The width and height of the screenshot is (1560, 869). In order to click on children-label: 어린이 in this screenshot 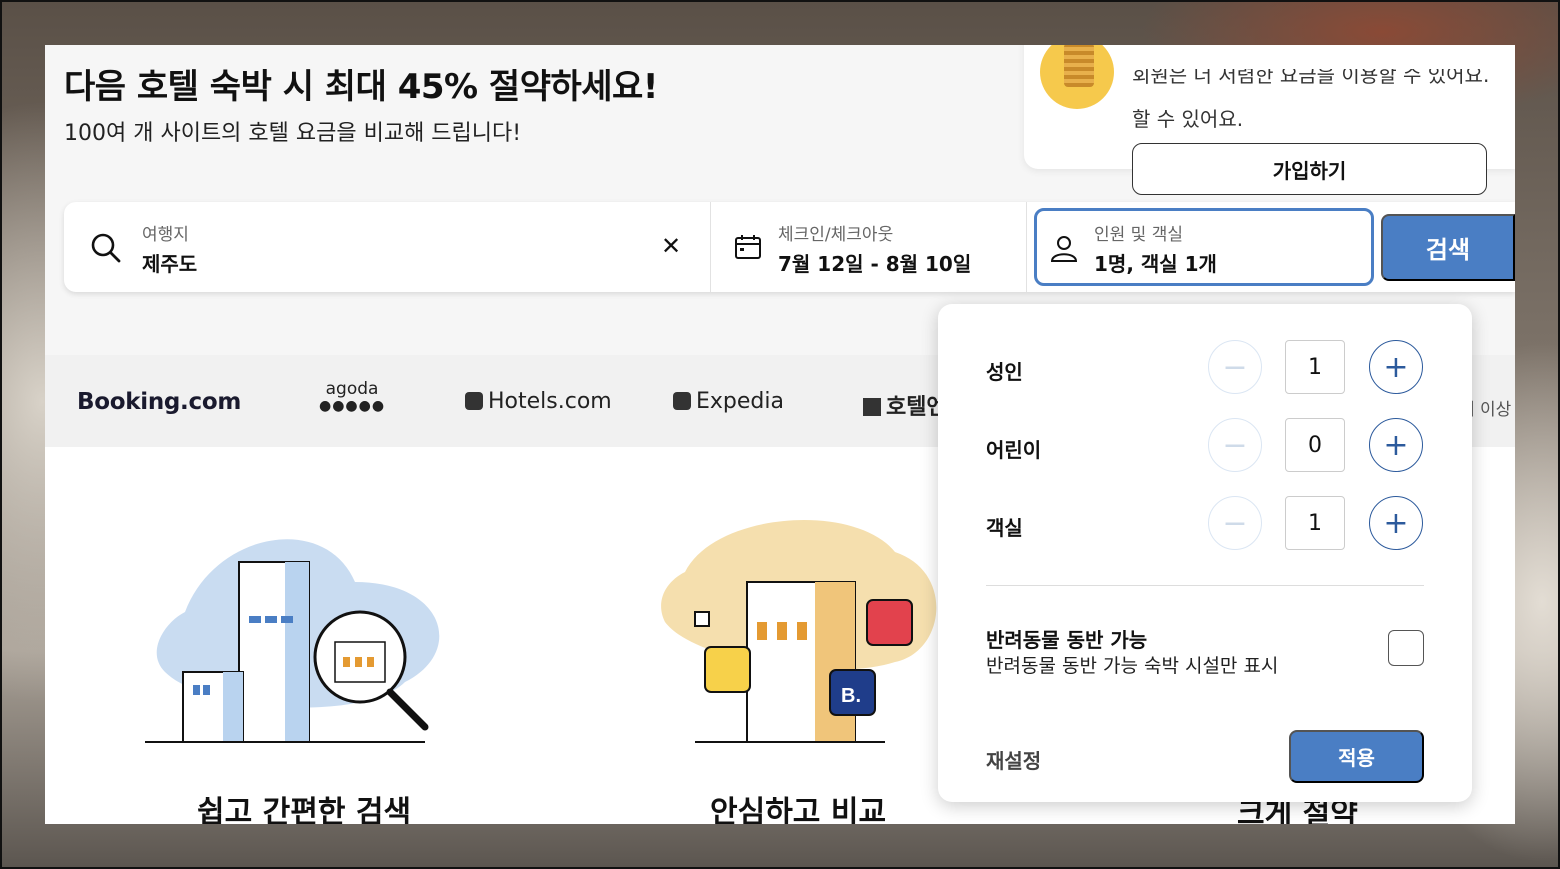, I will do `click(1014, 450)`.